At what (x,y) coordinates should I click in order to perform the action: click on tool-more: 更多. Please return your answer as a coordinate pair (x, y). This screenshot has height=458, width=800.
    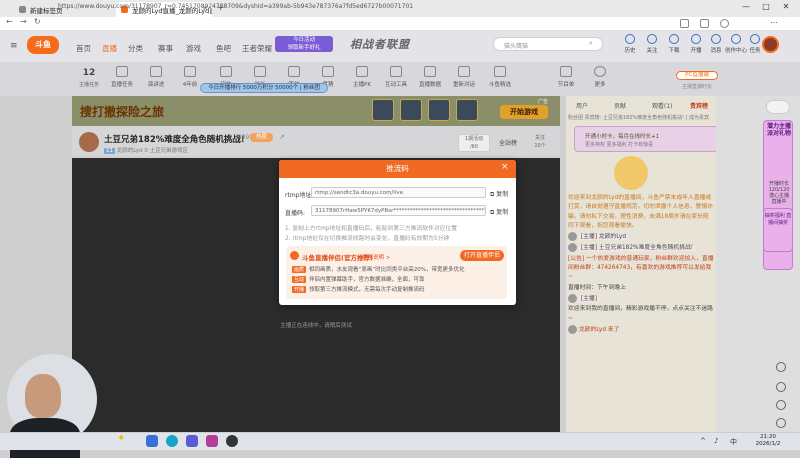
    Looking at the image, I should click on (600, 77).